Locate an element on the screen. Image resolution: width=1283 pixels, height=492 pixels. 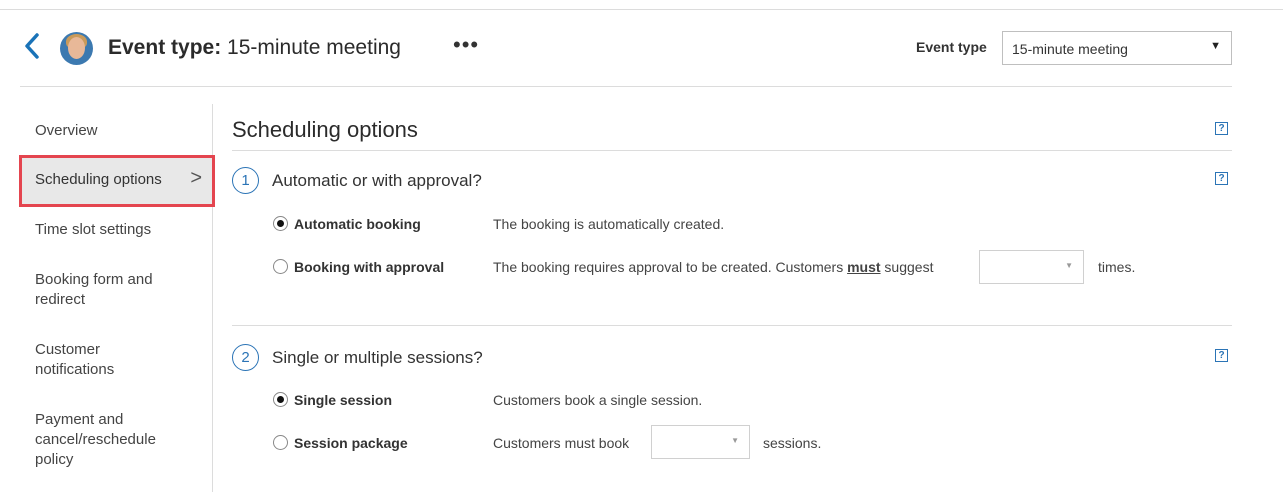
option-description-suffix: sessions. is located at coordinates (792, 443).